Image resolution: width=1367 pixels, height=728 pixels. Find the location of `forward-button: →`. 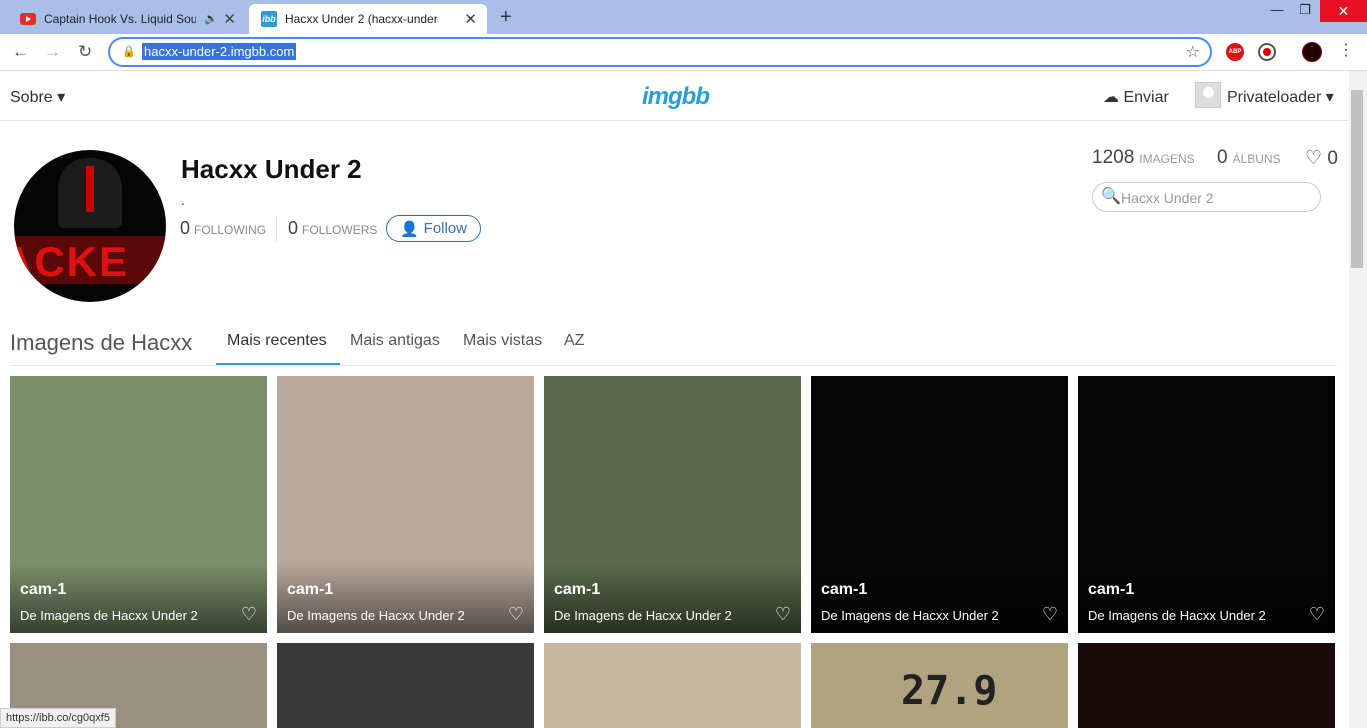

forward-button: → is located at coordinates (52, 52).